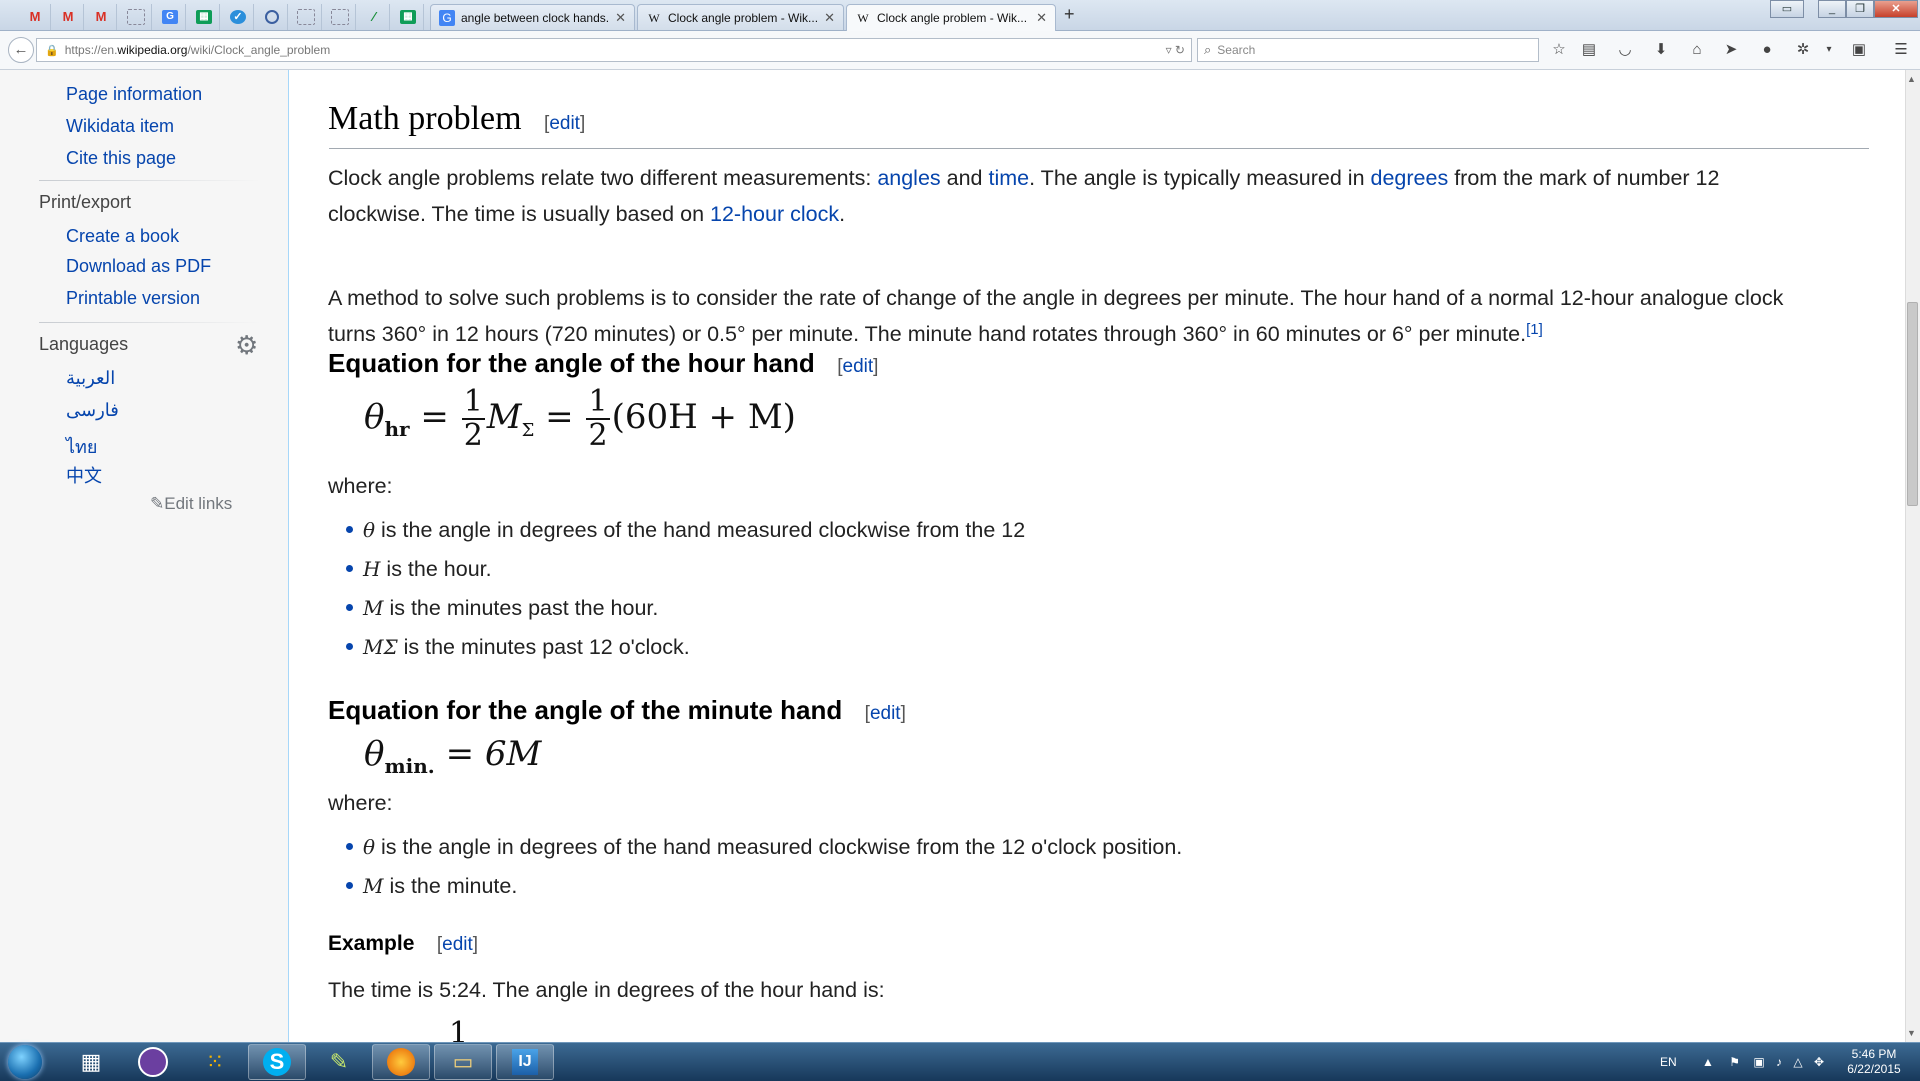 The image size is (1920, 1081). Describe the element at coordinates (204, 17) in the screenshot. I see `pinned-tab-sheets-1: ▦` at that location.